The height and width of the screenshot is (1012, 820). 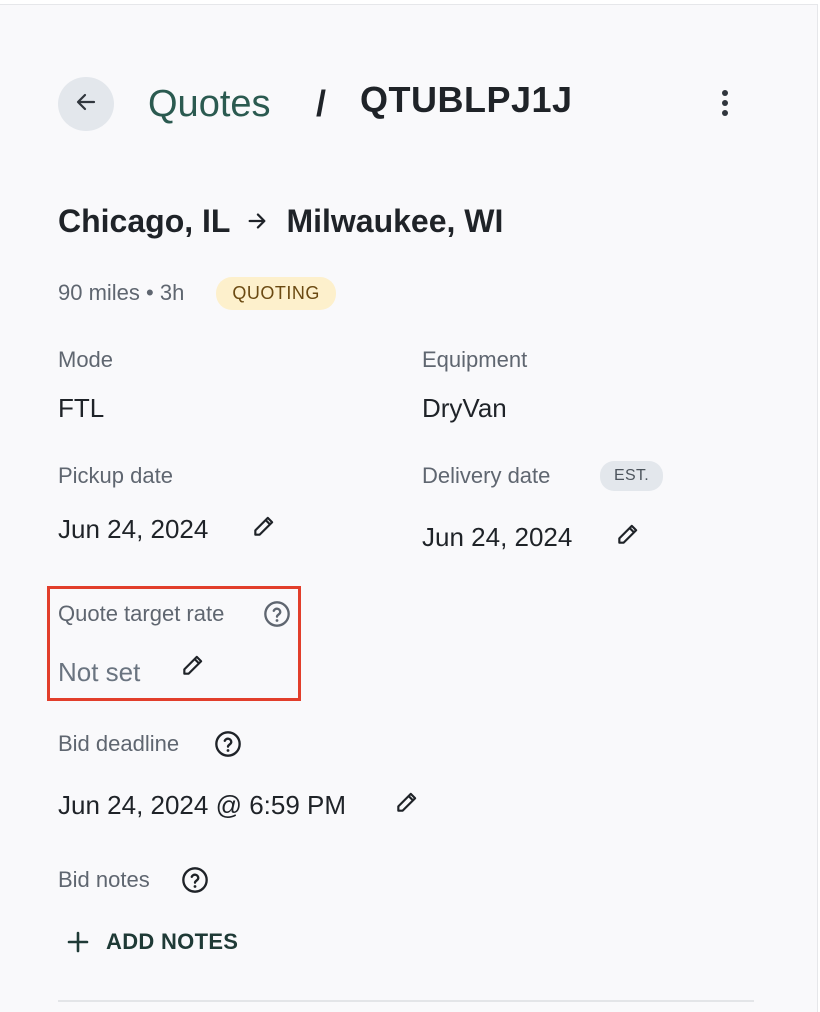 What do you see at coordinates (86, 359) in the screenshot?
I see `mode-label: Mode` at bounding box center [86, 359].